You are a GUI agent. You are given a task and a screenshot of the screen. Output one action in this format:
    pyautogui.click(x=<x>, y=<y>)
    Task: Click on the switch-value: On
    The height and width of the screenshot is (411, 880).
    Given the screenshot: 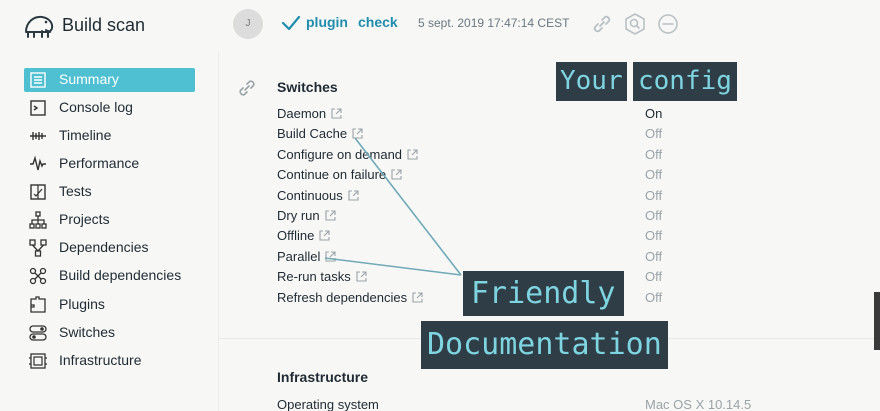 What is the action you would take?
    pyautogui.click(x=654, y=113)
    